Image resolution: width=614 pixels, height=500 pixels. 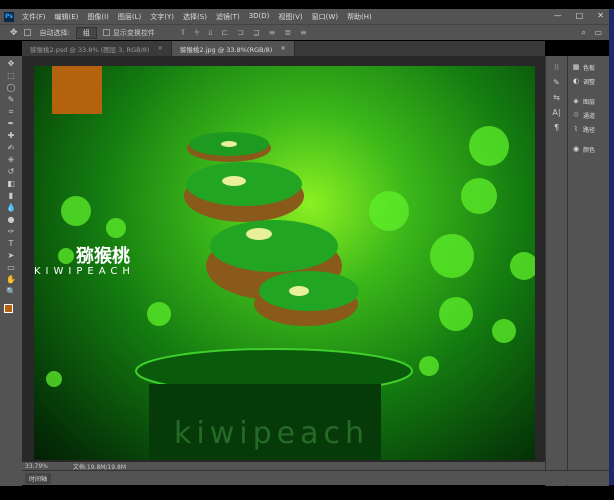 What do you see at coordinates (36, 466) in the screenshot?
I see `zoom-level: 33.79%` at bounding box center [36, 466].